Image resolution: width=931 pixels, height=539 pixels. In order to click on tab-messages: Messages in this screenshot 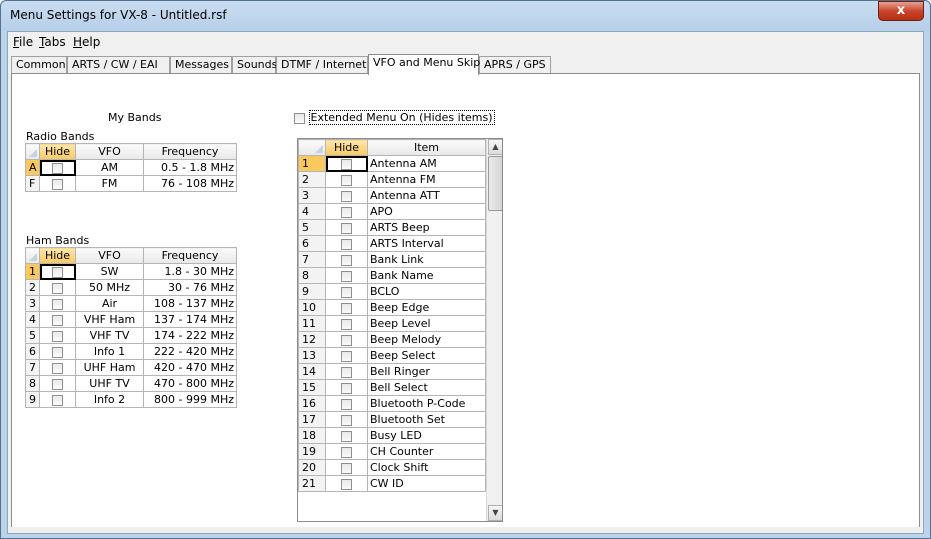, I will do `click(201, 65)`.